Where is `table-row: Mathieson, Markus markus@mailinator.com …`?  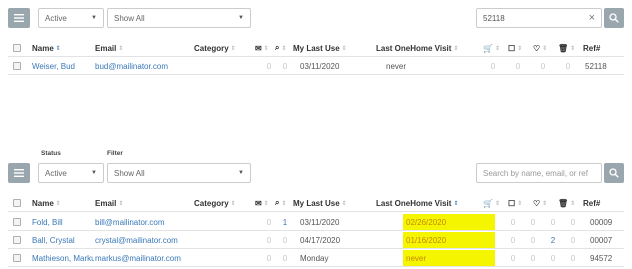
table-row: Mathieson, Markus markus@mailinator.com … is located at coordinates (316, 258).